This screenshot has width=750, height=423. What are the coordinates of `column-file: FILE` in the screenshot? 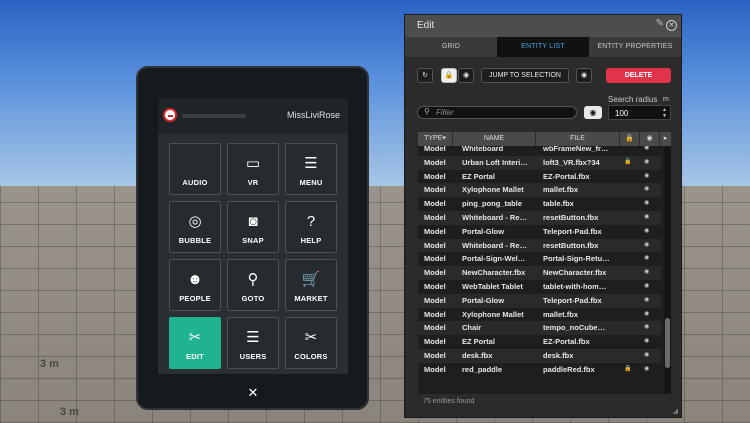 It's located at (578, 139).